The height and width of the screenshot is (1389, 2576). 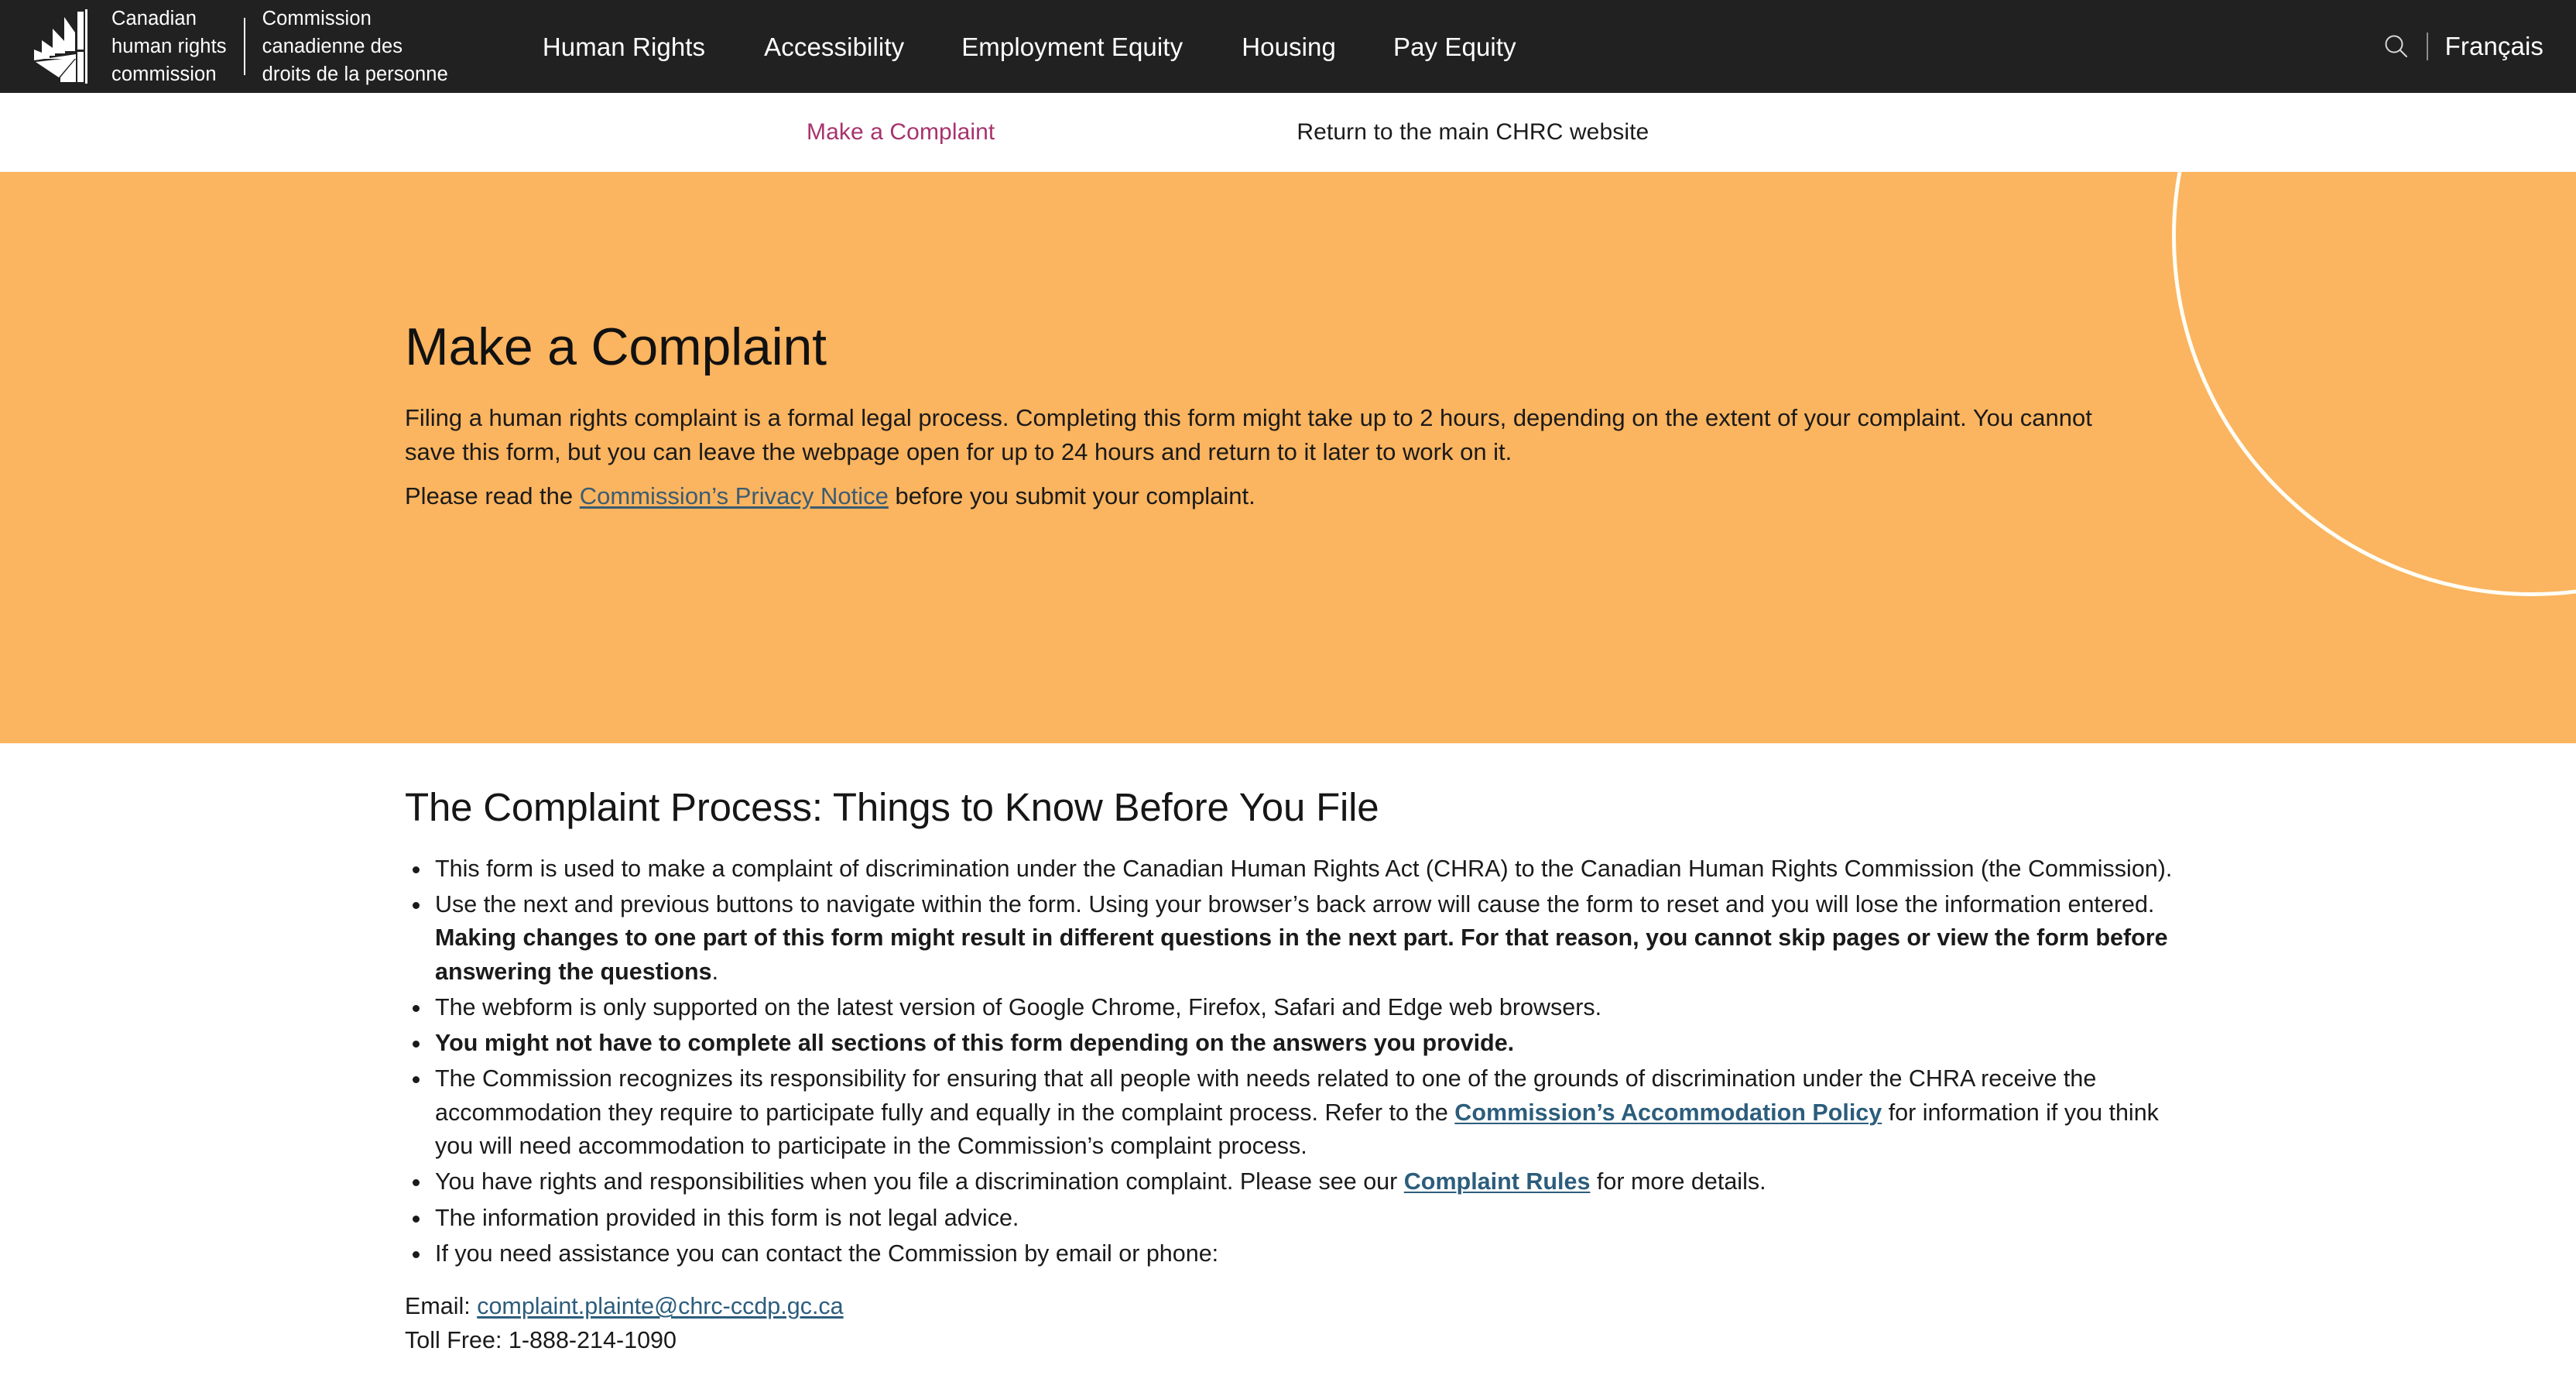 I want to click on brand-wordmark-en: Canadian human rights commission, so click(x=169, y=47).